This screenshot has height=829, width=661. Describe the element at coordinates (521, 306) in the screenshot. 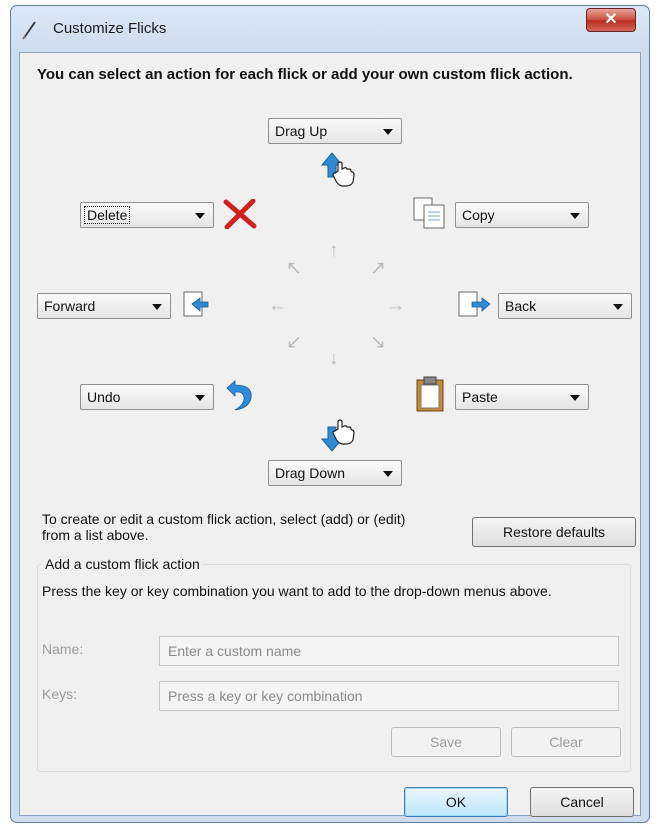

I see `flick-right-value: Back` at that location.